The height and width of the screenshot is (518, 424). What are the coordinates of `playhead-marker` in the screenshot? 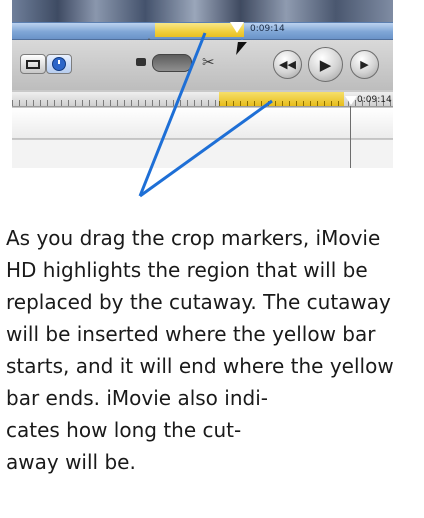 It's located at (237, 27).